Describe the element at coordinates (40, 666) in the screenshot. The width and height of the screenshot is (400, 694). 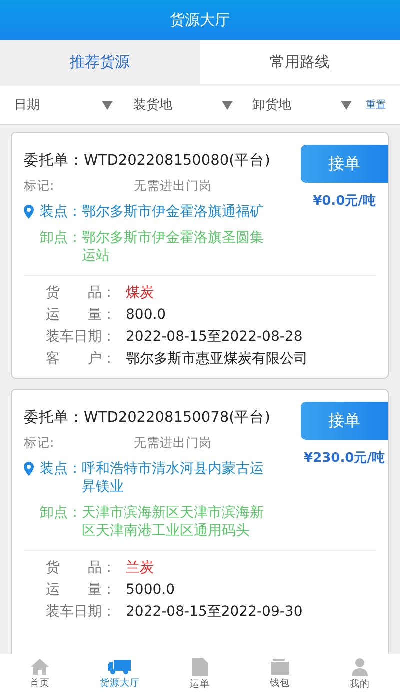
I see `home-icon` at that location.